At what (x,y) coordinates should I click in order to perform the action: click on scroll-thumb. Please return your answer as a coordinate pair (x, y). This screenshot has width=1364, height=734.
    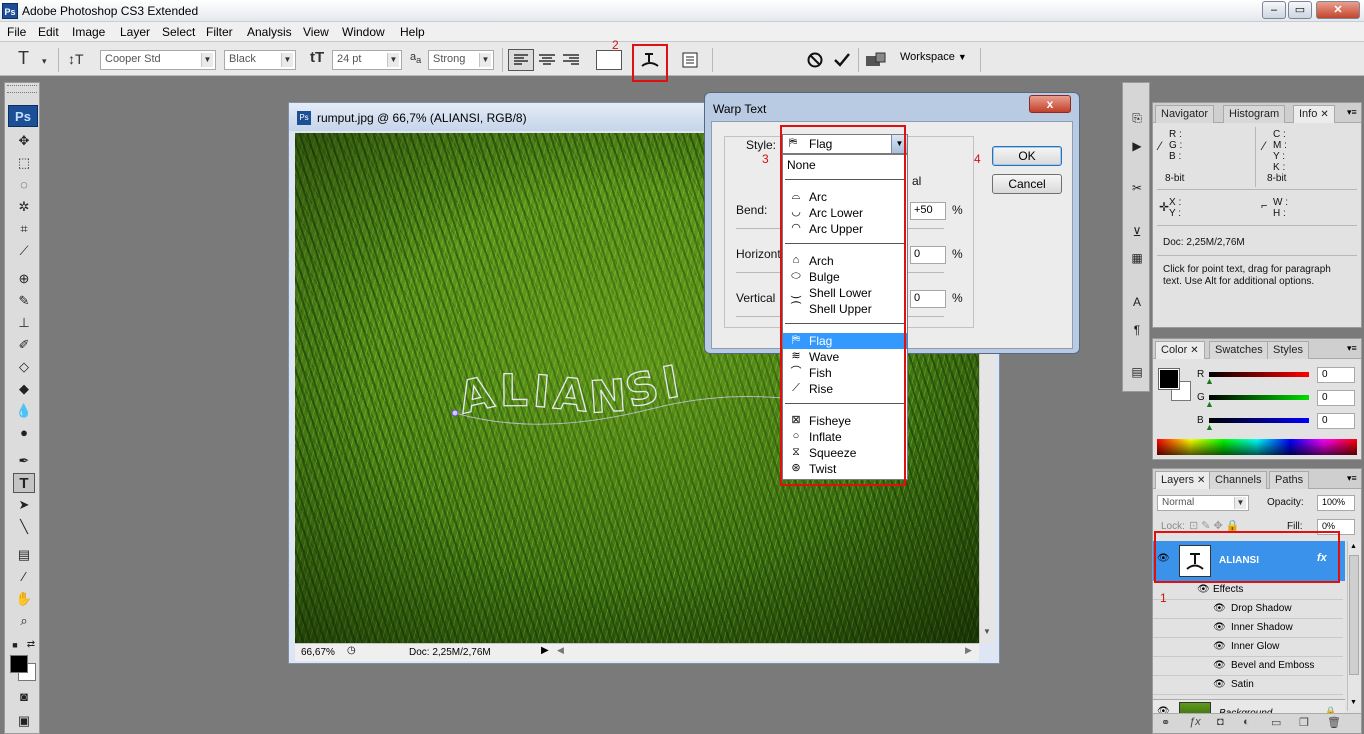
    Looking at the image, I should click on (1354, 615).